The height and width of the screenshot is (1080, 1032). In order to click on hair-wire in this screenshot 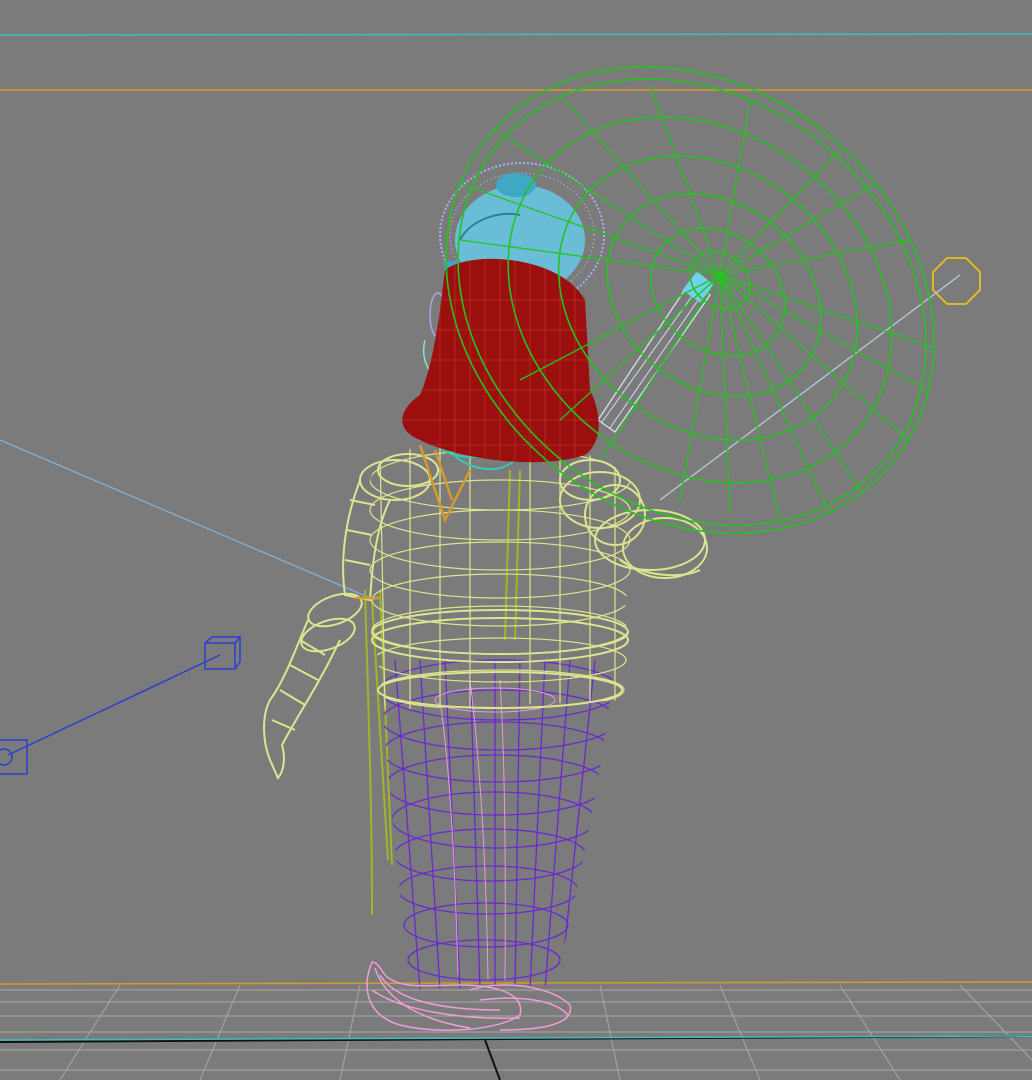, I will do `click(500, 360)`.